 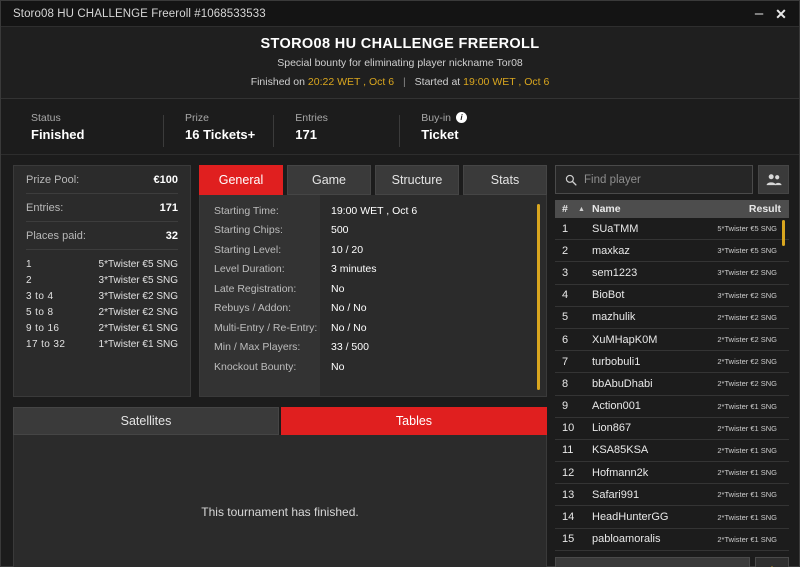 What do you see at coordinates (373, 180) in the screenshot?
I see `details-tabs: General Game Structure Stats` at bounding box center [373, 180].